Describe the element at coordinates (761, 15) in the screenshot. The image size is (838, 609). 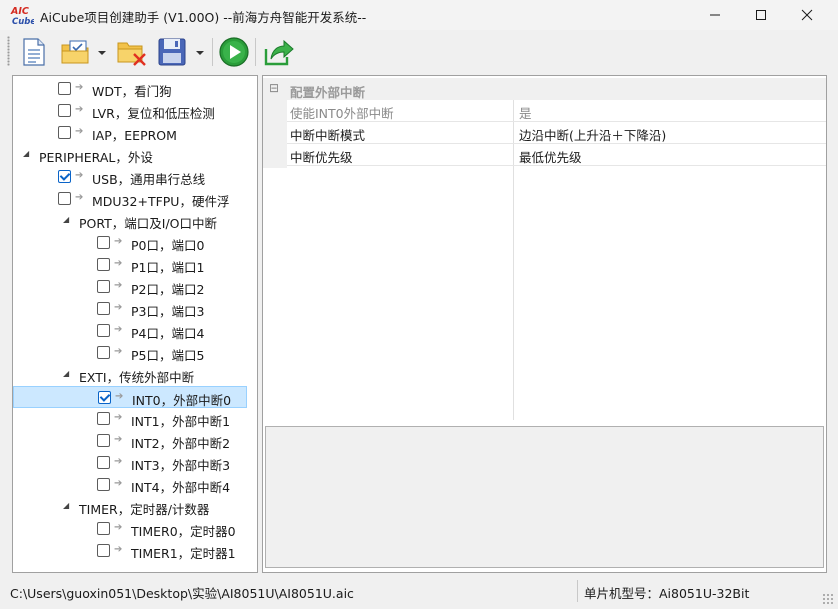
I see `maximize-button` at that location.